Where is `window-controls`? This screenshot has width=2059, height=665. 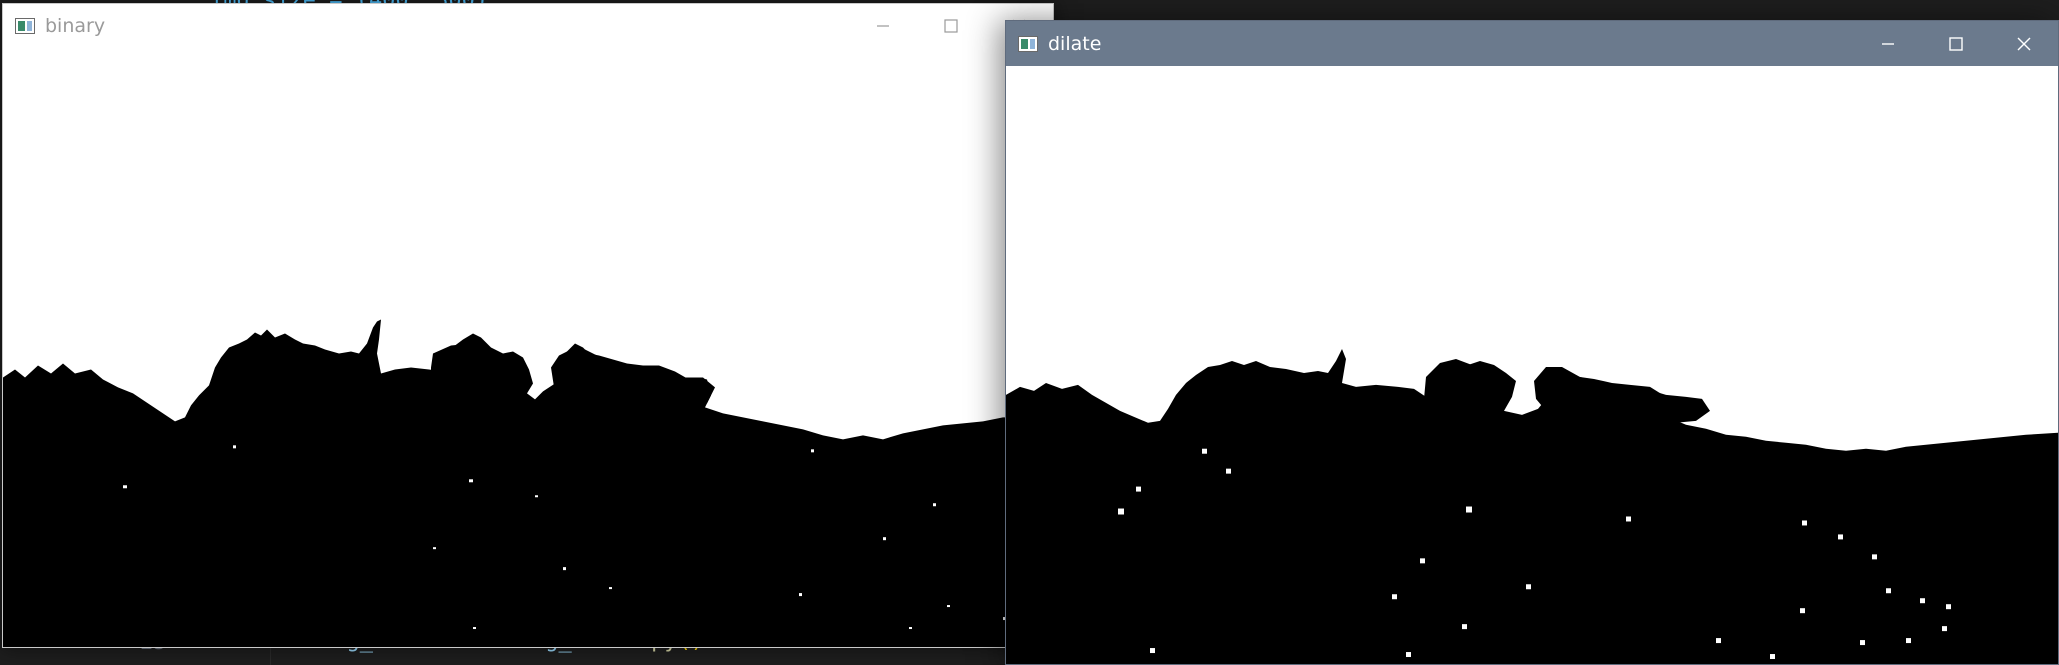
window-controls is located at coordinates (1956, 43).